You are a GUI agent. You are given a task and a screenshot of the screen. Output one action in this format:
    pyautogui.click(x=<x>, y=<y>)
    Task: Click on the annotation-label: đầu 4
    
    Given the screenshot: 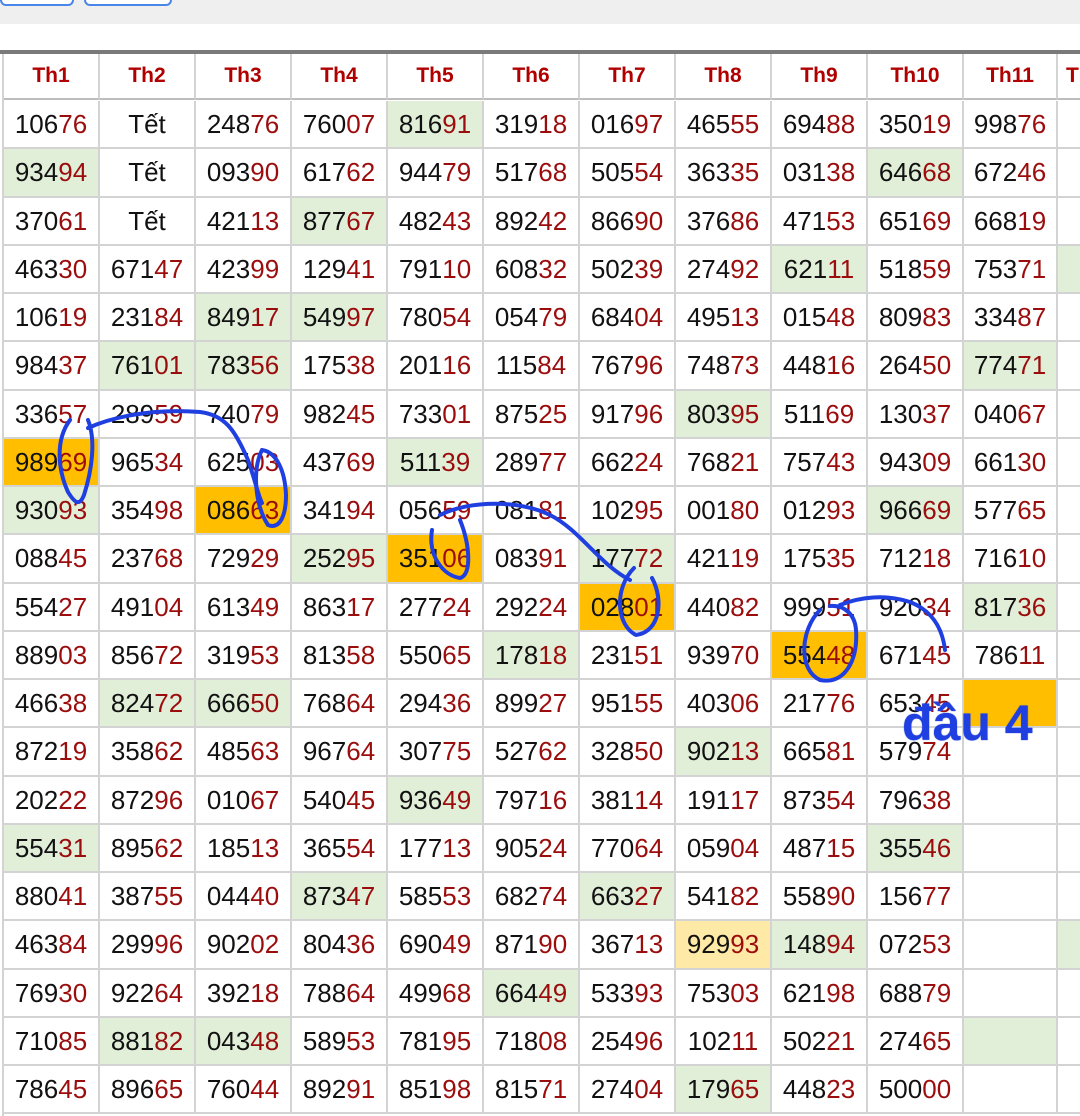 What is the action you would take?
    pyautogui.click(x=967, y=723)
    